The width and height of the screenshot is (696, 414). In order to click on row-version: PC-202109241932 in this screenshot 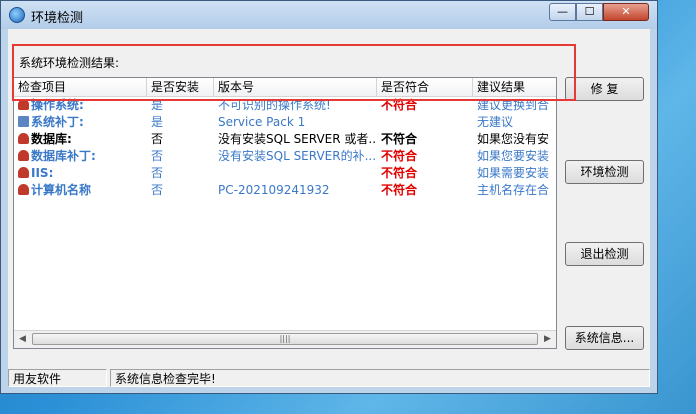, I will do `click(274, 190)`.